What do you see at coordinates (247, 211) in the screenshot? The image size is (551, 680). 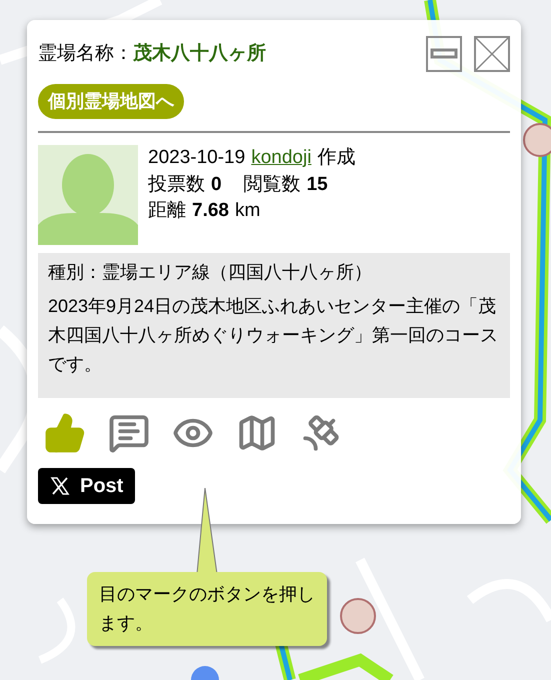 I see `distance-unit: km` at bounding box center [247, 211].